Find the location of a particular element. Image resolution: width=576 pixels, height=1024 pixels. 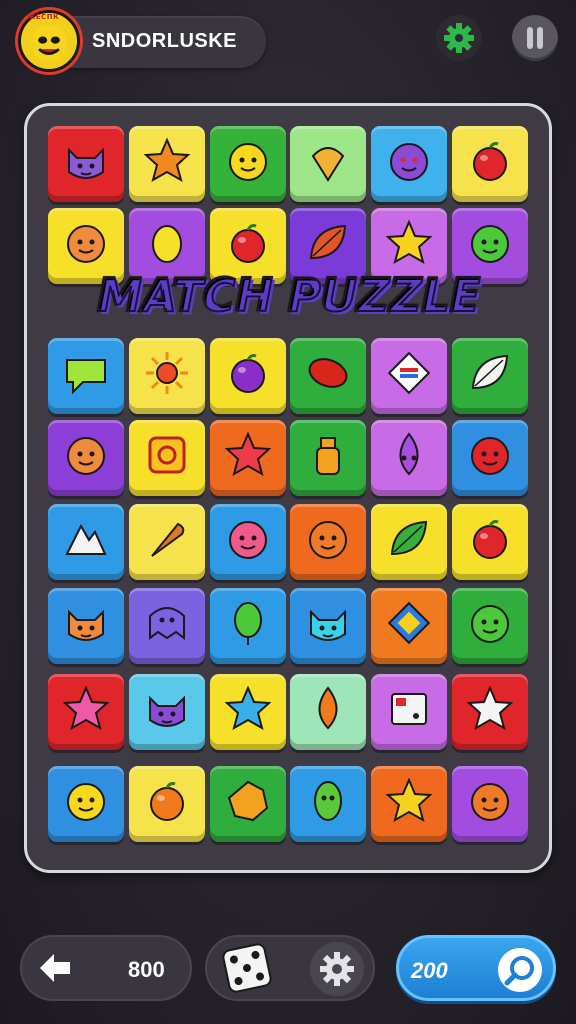

pink-star-icon is located at coordinates (86, 708).